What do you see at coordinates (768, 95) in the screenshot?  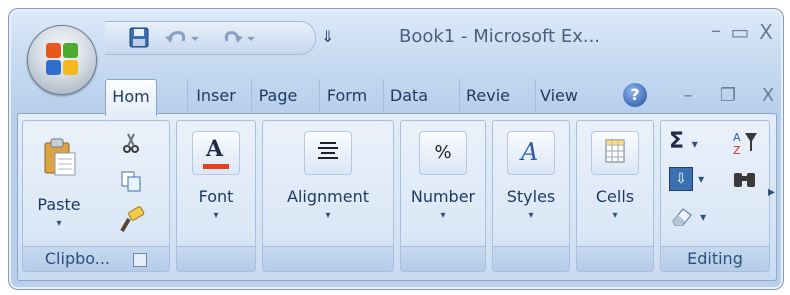 I see `workbook-close-button: X` at bounding box center [768, 95].